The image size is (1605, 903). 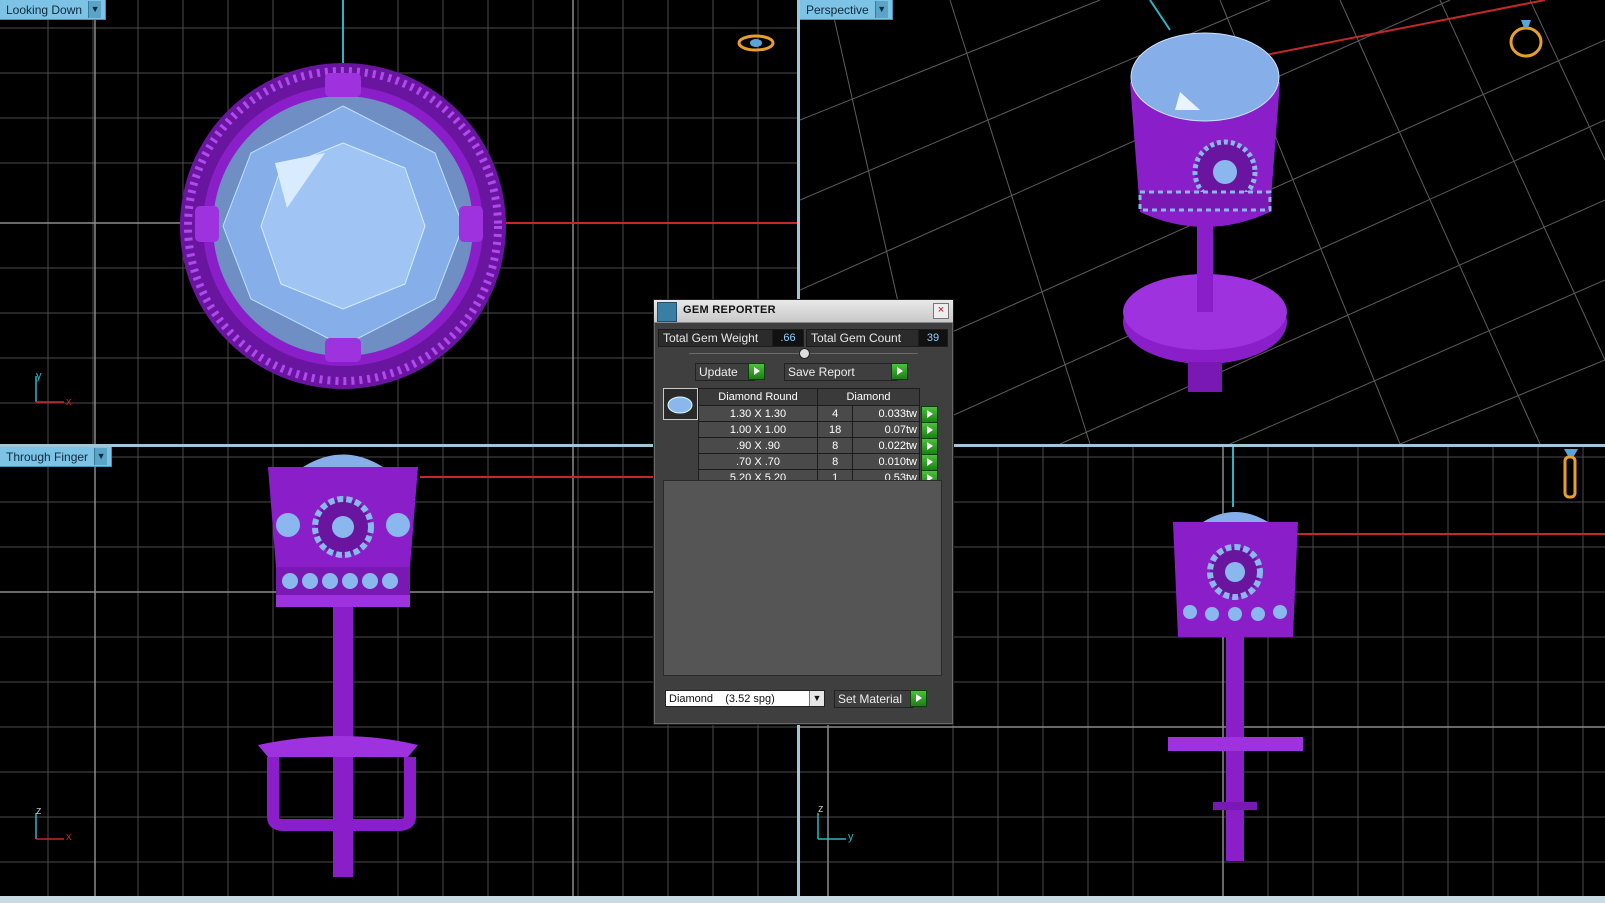 What do you see at coordinates (758, 413) in the screenshot?
I see `gem-size: 1.30 X 1.30` at bounding box center [758, 413].